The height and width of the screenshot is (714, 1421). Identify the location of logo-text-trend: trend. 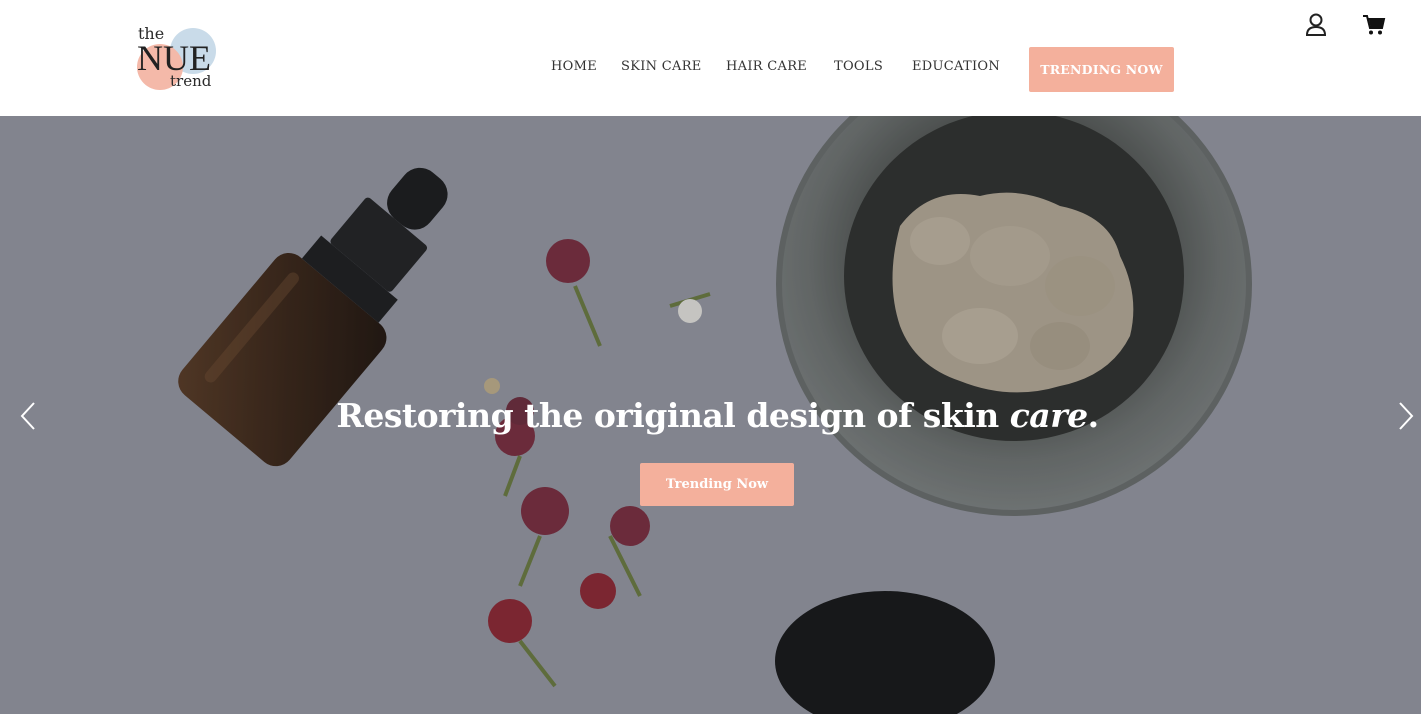
(191, 81).